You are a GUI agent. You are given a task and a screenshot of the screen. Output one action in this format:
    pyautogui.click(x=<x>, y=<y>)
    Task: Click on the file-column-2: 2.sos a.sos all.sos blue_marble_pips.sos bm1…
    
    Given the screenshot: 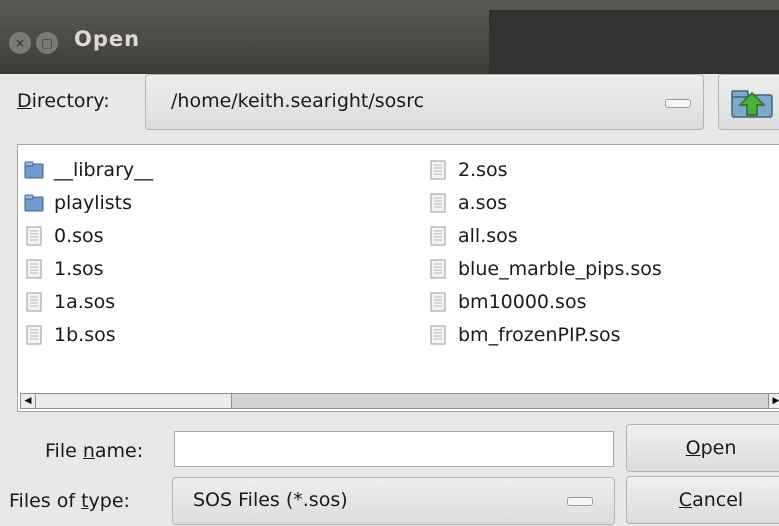 What is the action you would take?
    pyautogui.click(x=545, y=252)
    